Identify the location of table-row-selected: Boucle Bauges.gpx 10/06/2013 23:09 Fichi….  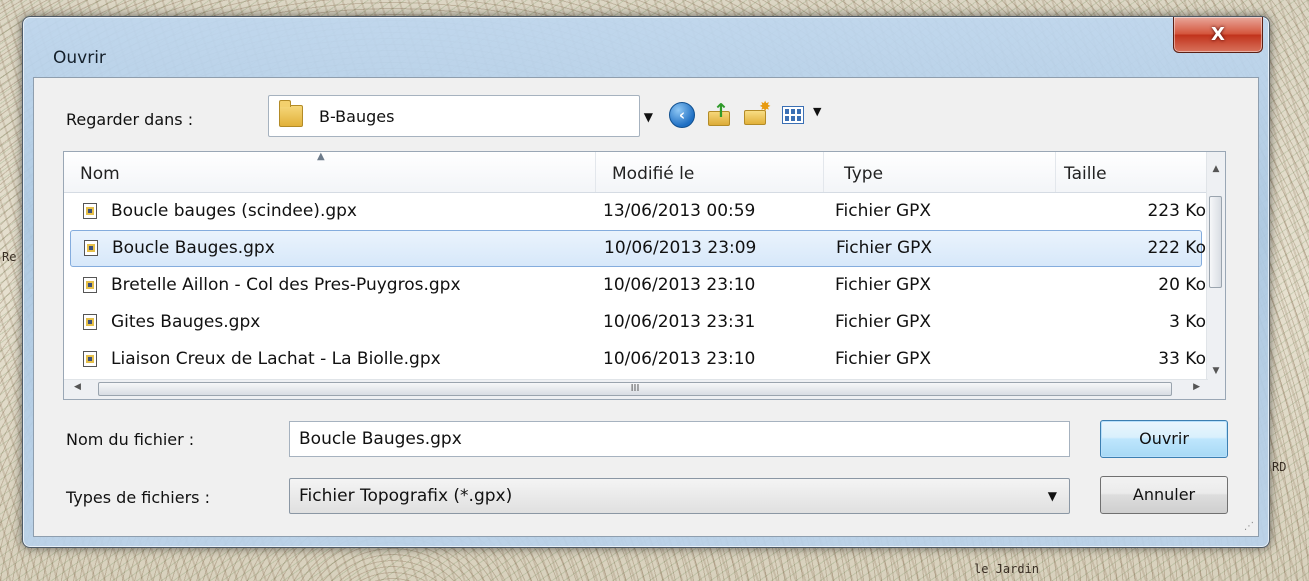
(638, 248).